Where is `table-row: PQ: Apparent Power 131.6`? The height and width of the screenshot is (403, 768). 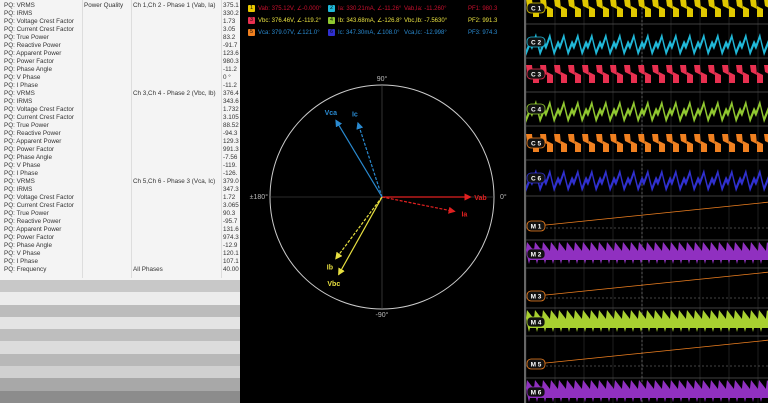
table-row: PQ: Apparent Power 131.6 is located at coordinates (120, 230).